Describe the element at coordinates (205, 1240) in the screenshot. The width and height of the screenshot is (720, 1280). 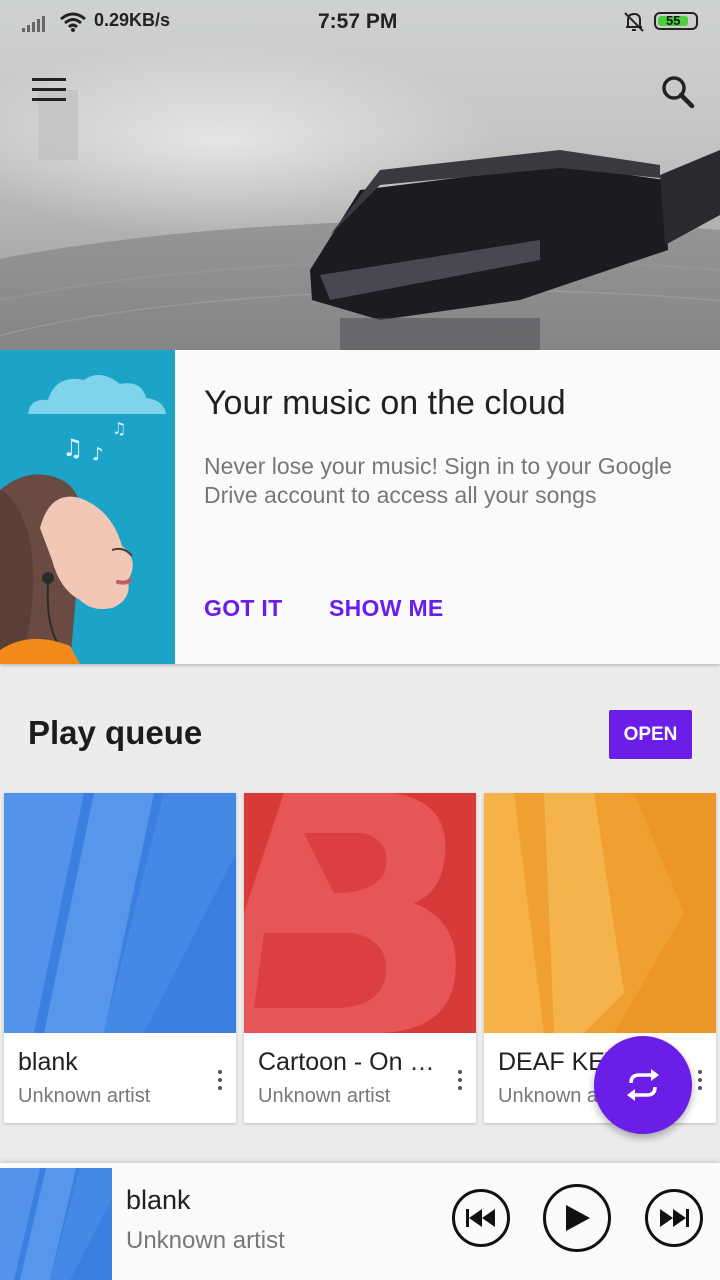
I see `now-playing-artist: Unknown artist` at that location.